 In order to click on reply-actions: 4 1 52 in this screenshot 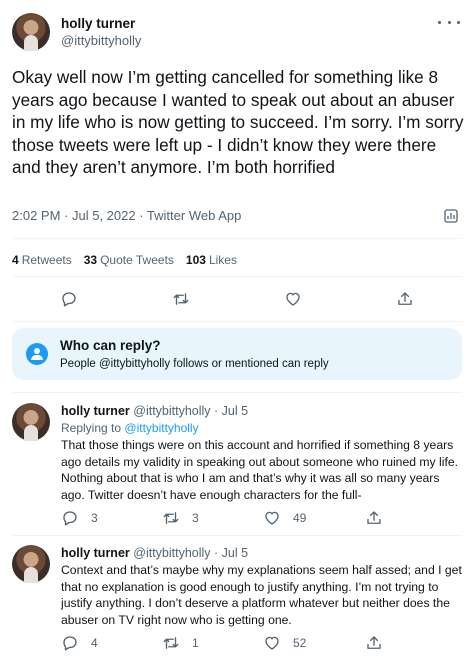, I will do `click(237, 644)`.